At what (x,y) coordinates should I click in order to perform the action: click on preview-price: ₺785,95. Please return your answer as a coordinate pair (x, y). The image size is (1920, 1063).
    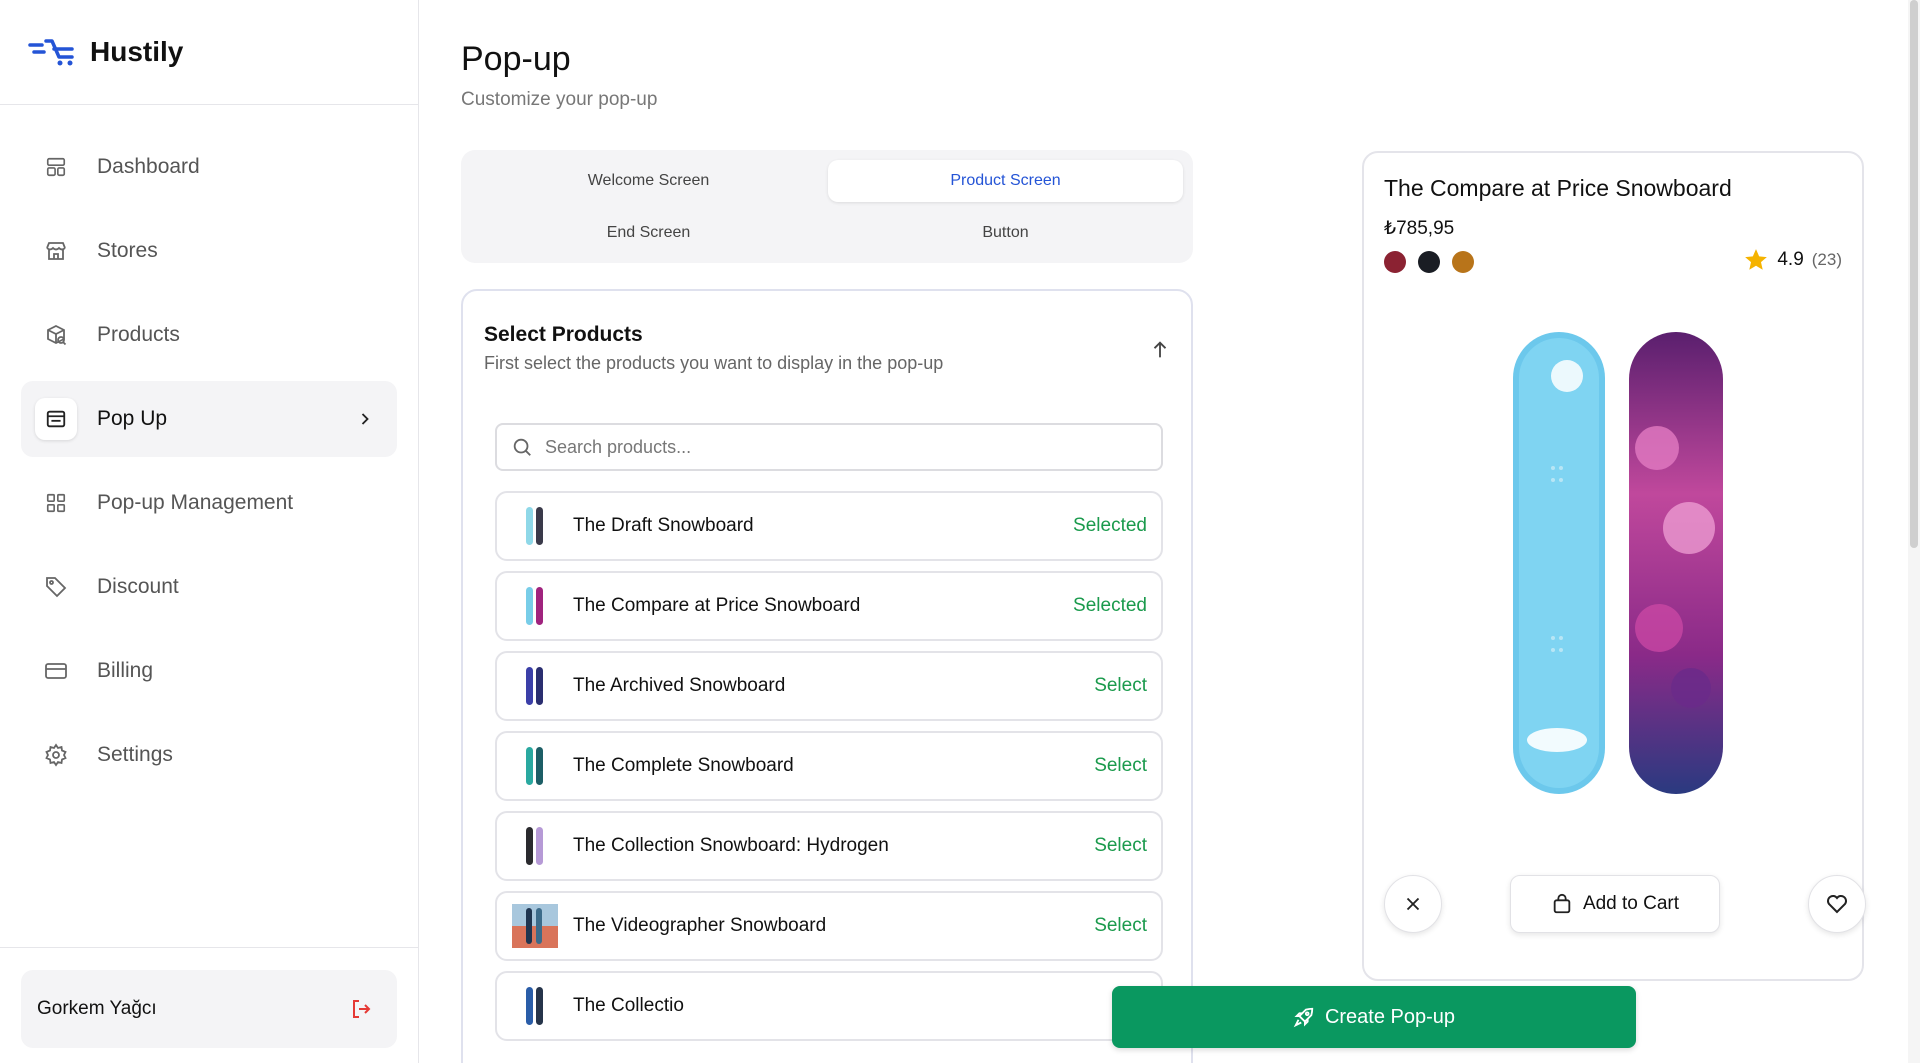
    Looking at the image, I should click on (1419, 228).